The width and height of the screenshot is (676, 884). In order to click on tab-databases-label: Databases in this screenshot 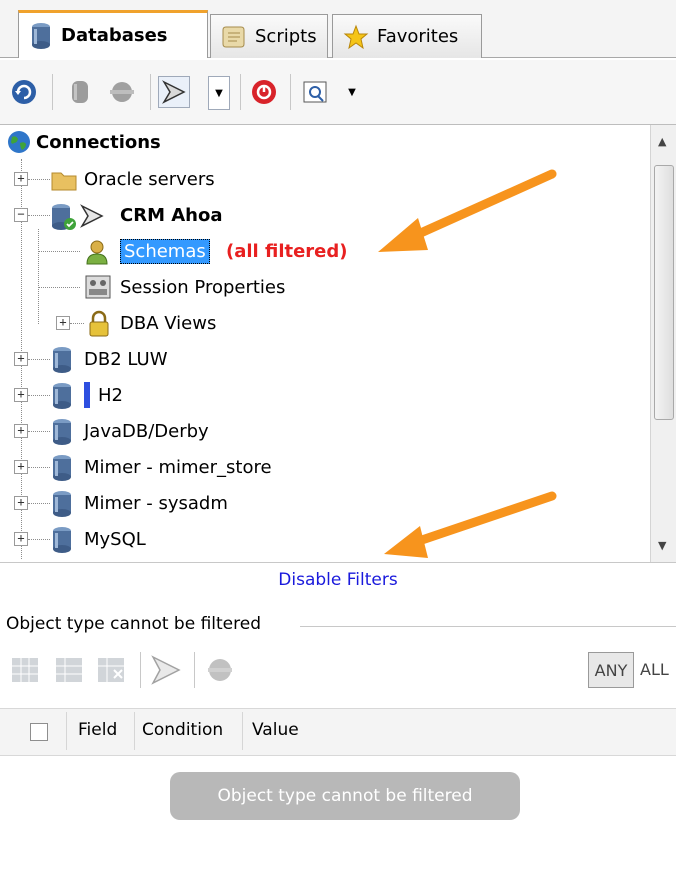, I will do `click(114, 35)`.